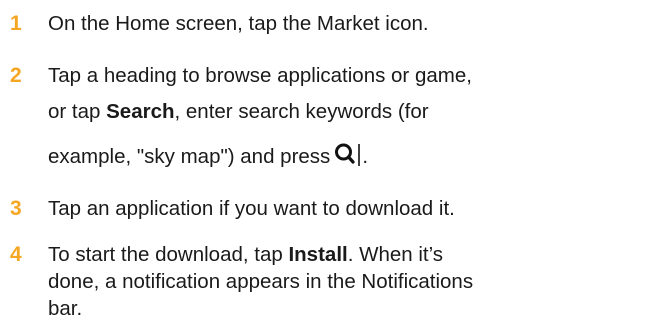 The width and height of the screenshot is (650, 332). What do you see at coordinates (238, 23) in the screenshot?
I see `step-text: On the Home screen, tap the Market icon.` at bounding box center [238, 23].